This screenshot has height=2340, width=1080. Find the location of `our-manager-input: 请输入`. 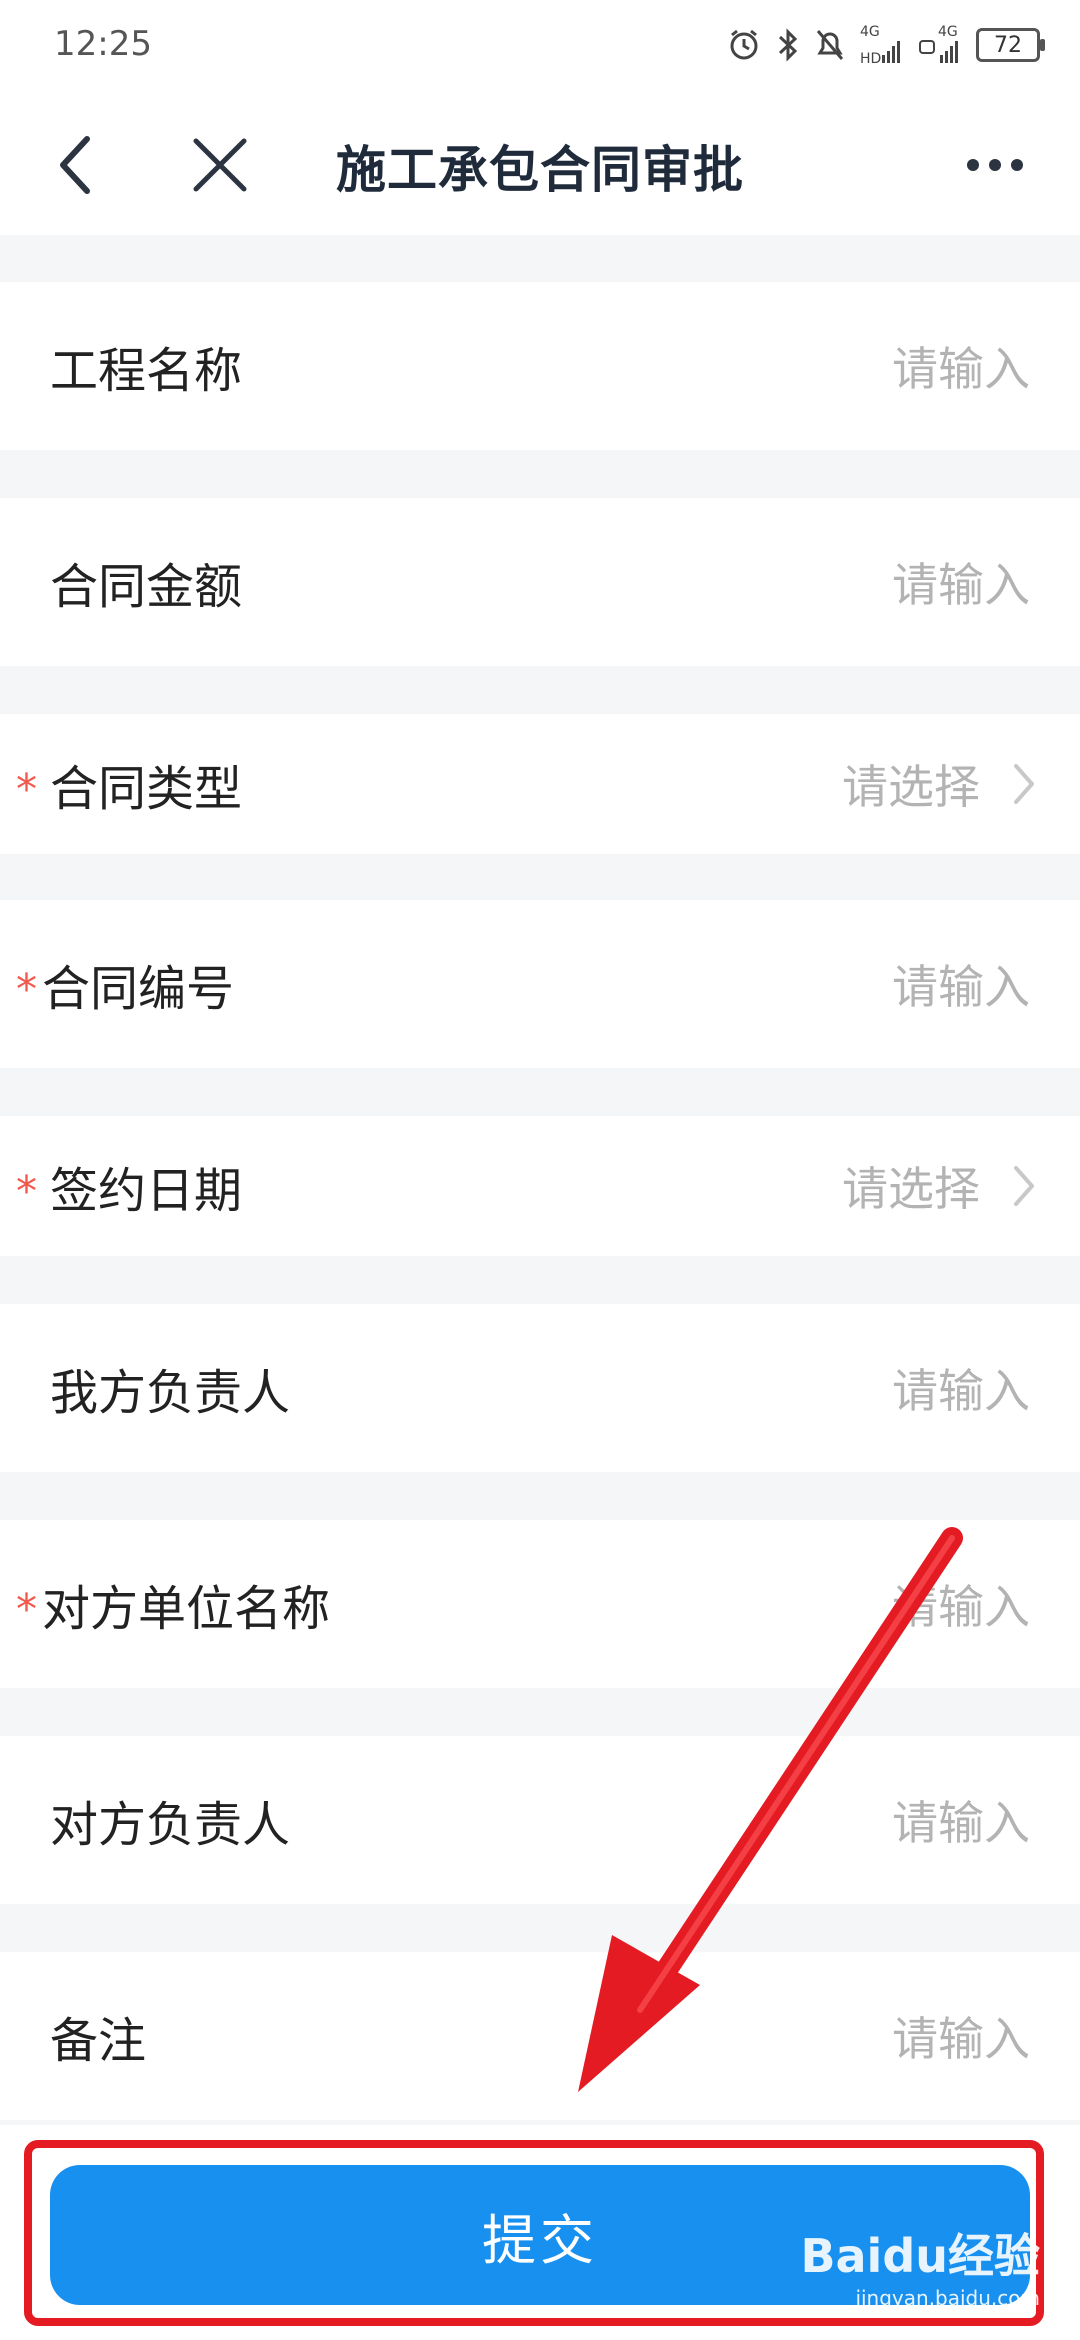

our-manager-input: 请输入 is located at coordinates (961, 1388).